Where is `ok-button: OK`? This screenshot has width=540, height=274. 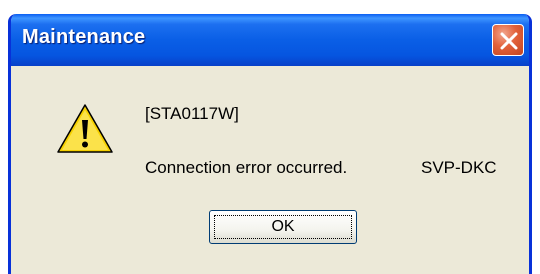
ok-button: OK is located at coordinates (283, 227).